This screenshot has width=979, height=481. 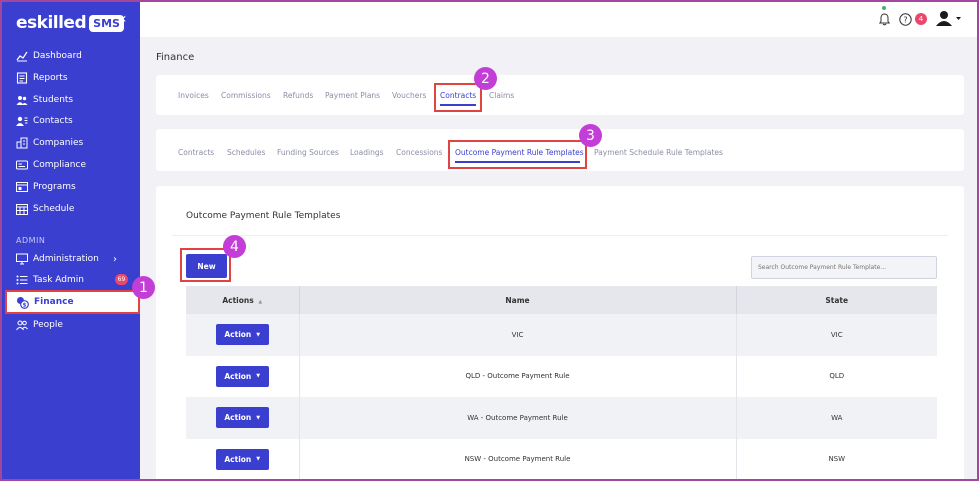 What do you see at coordinates (518, 335) in the screenshot?
I see `cell-name: VIC` at bounding box center [518, 335].